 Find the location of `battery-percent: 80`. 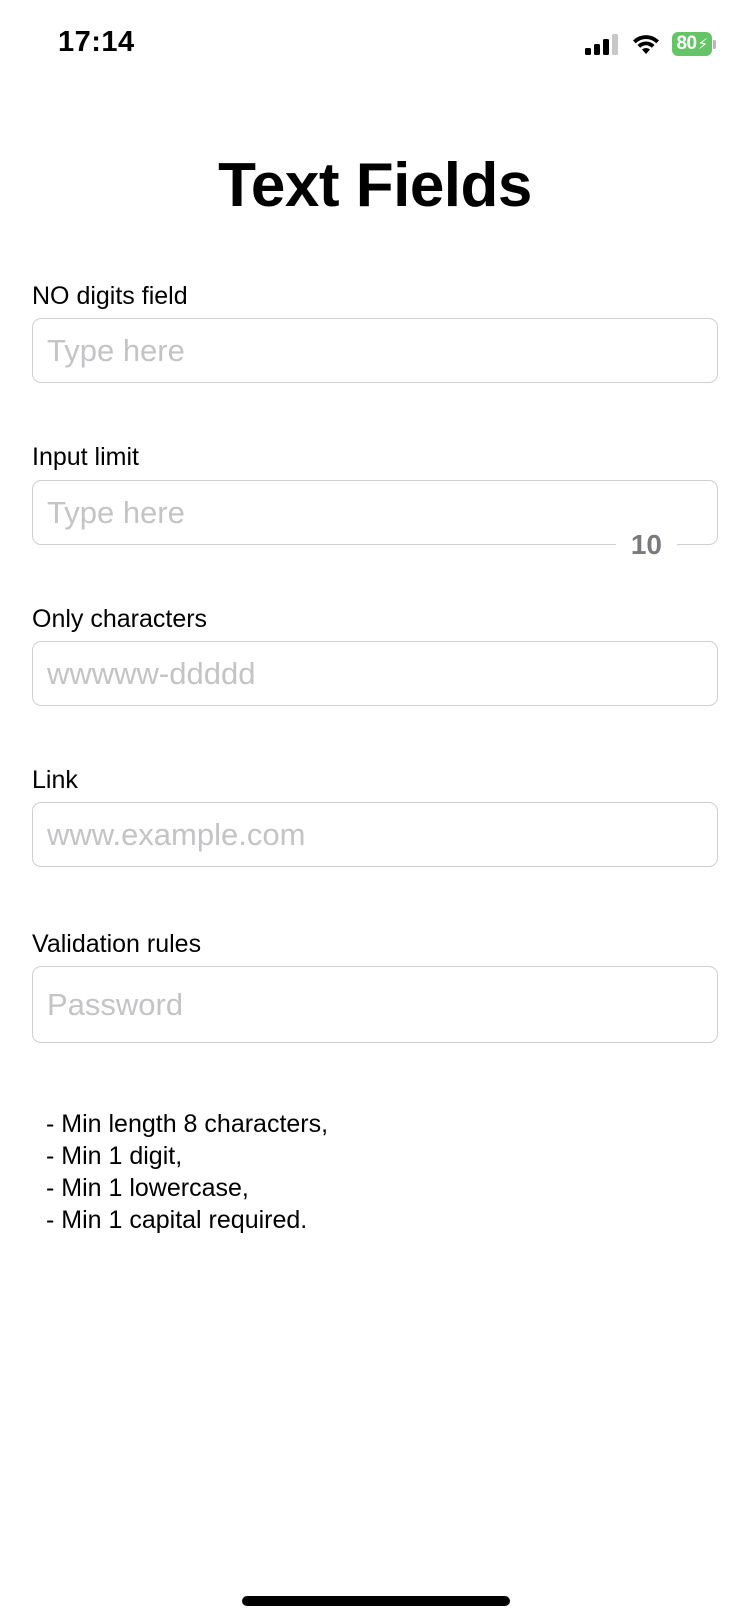

battery-percent: 80 is located at coordinates (686, 43).